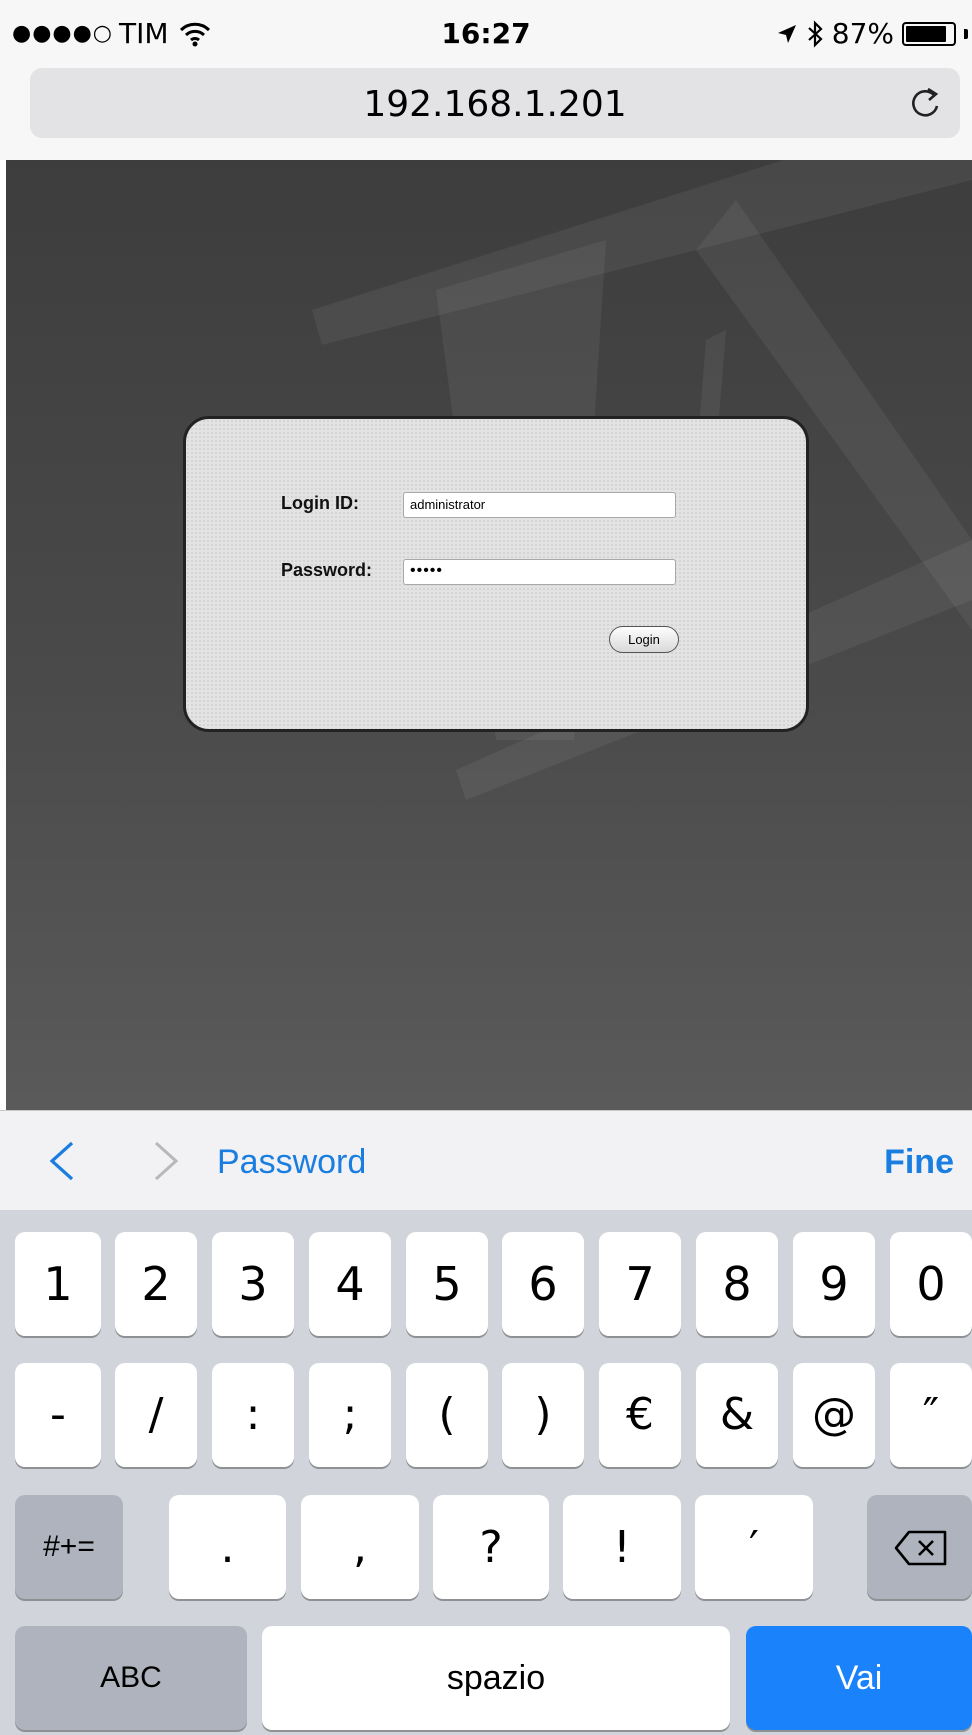  Describe the element at coordinates (862, 33) in the screenshot. I see `battery-percent: 87%` at that location.